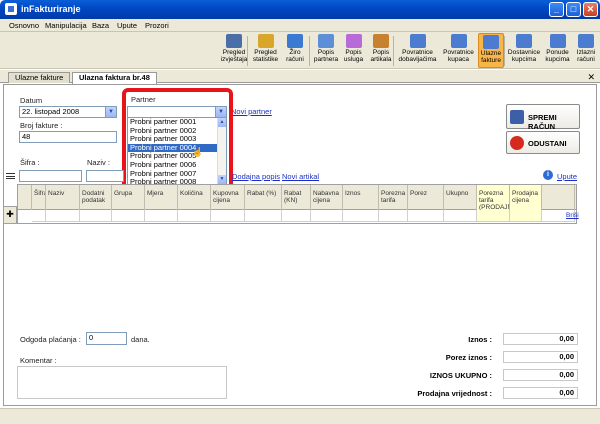 The image size is (600, 424). I want to click on minimize-button: _, so click(556, 9).